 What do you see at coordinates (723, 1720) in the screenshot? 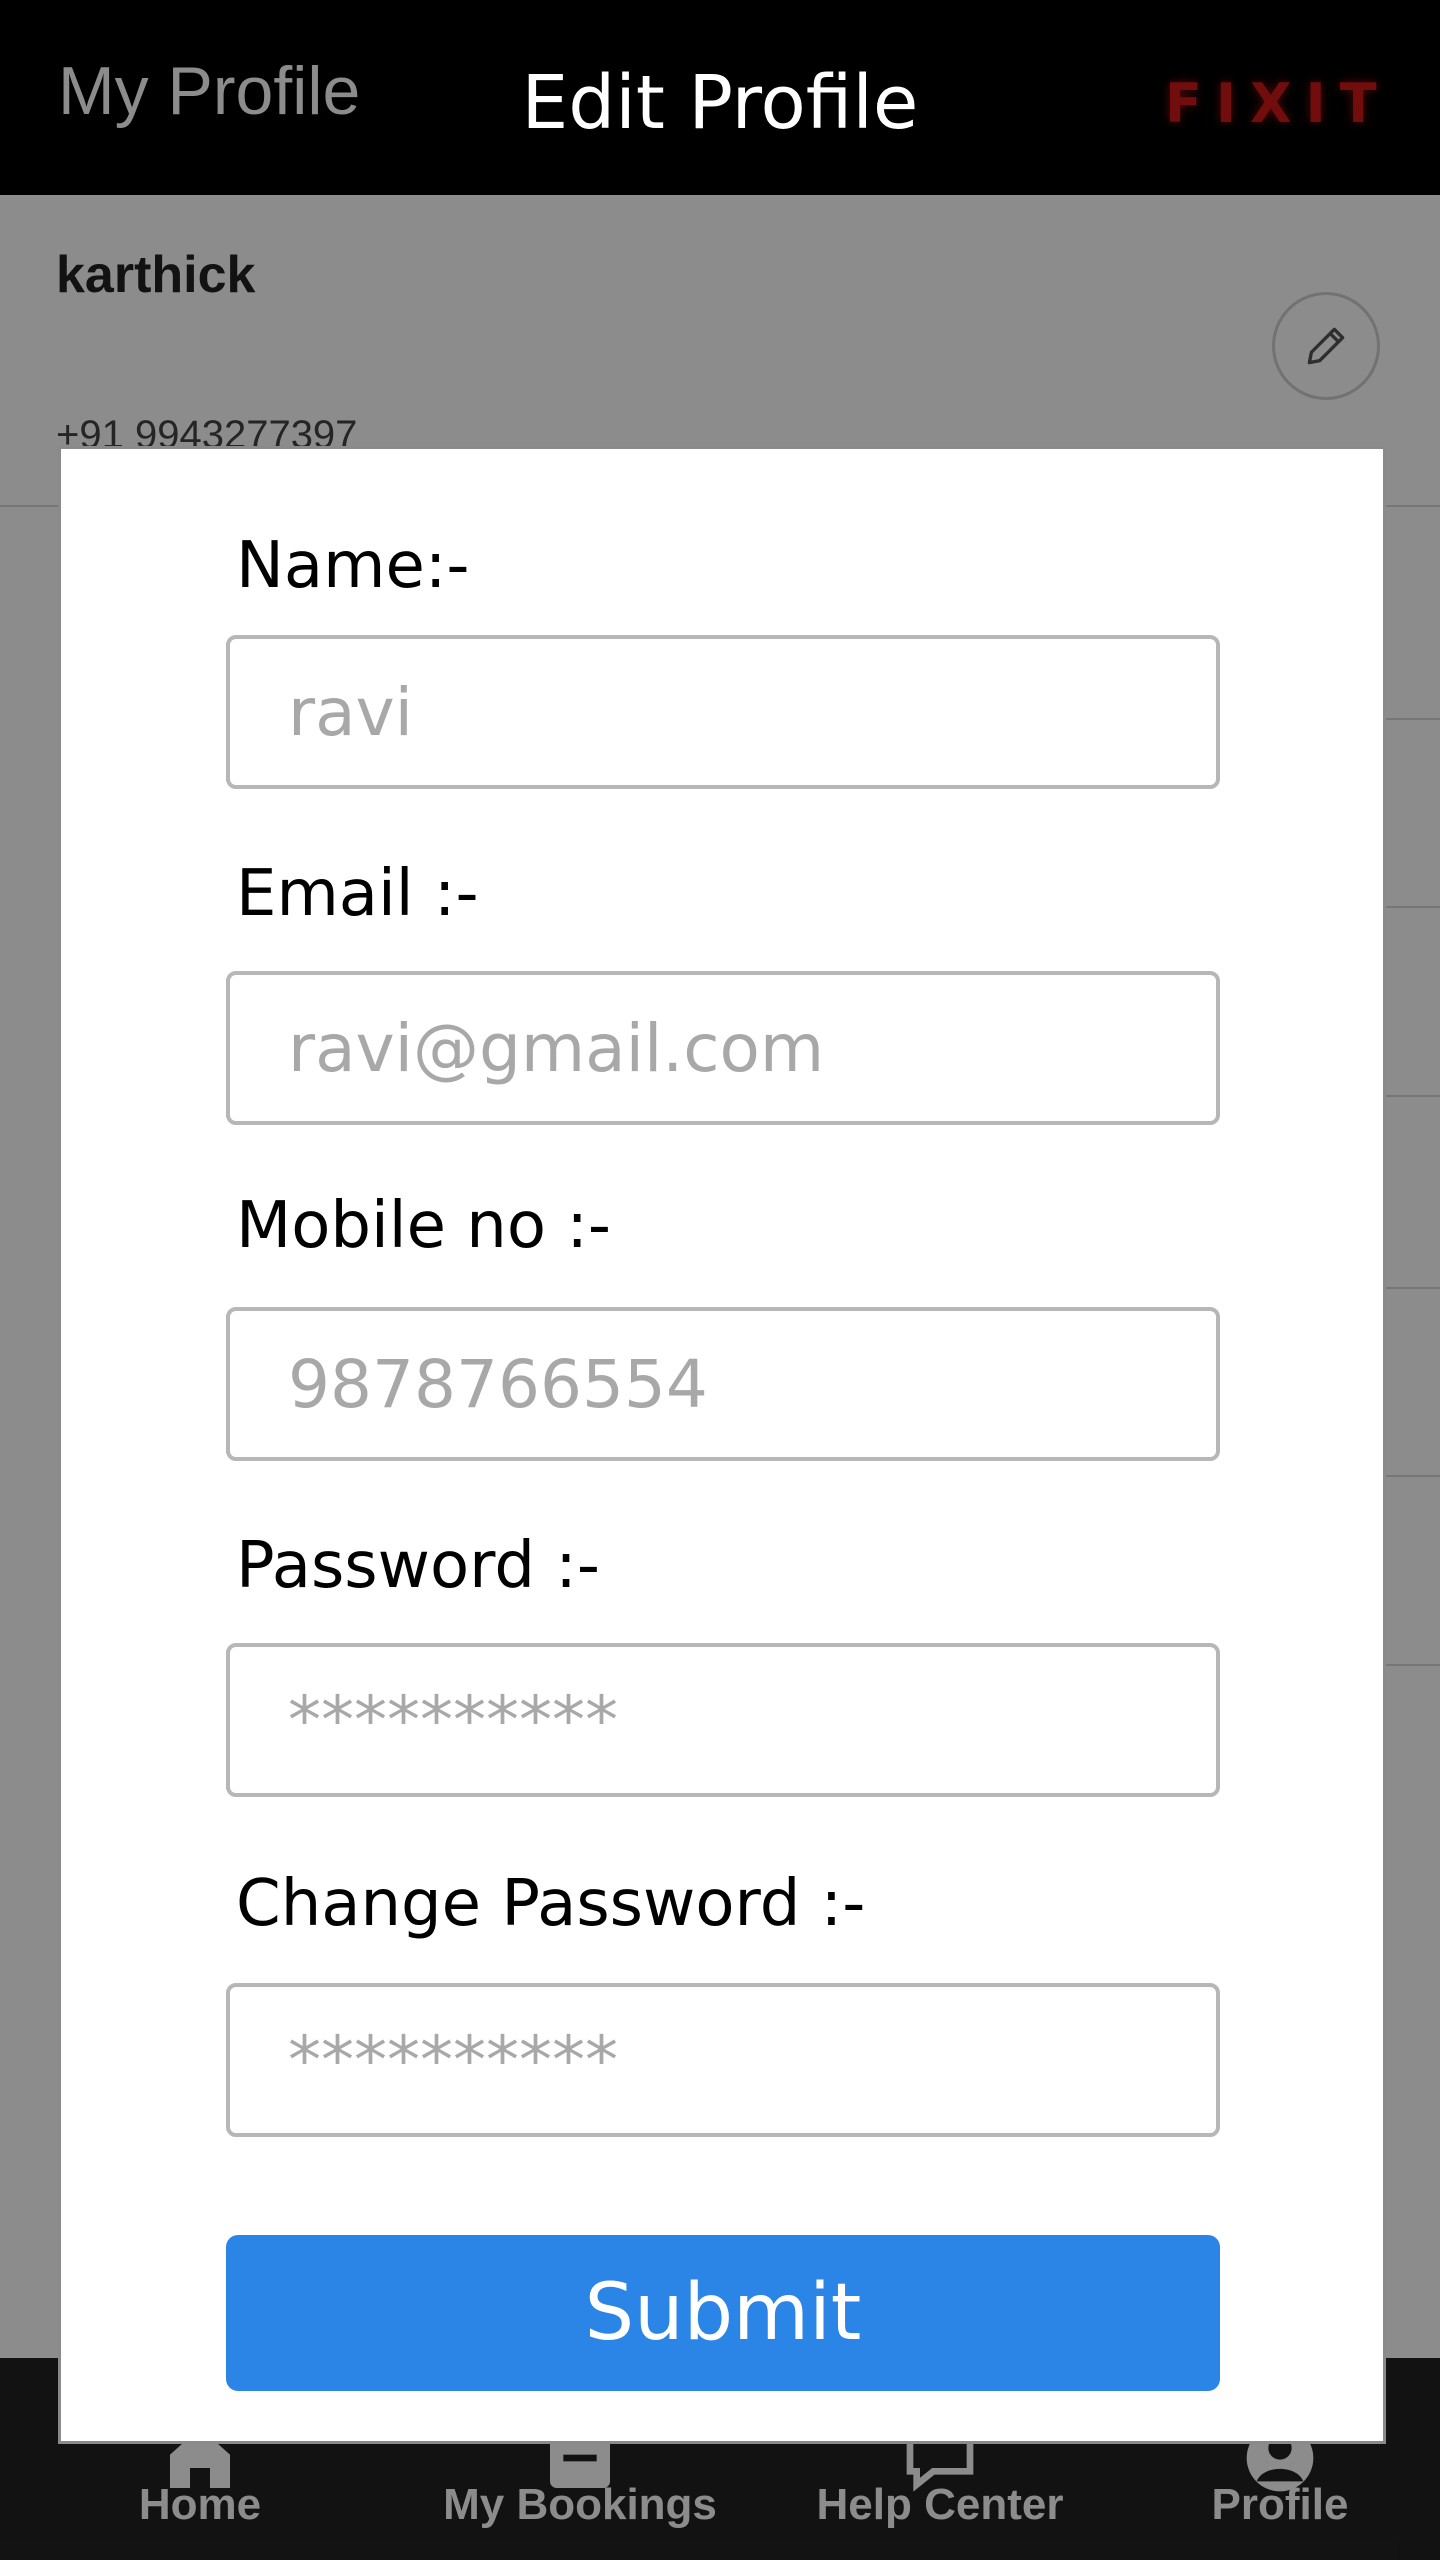
I see `password-field` at bounding box center [723, 1720].